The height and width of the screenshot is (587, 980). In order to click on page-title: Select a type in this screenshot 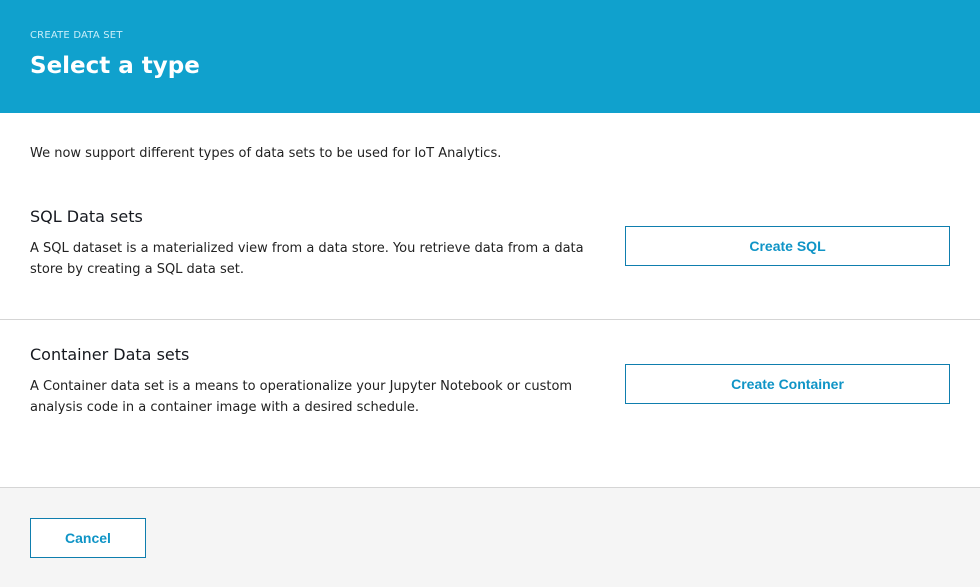, I will do `click(115, 66)`.